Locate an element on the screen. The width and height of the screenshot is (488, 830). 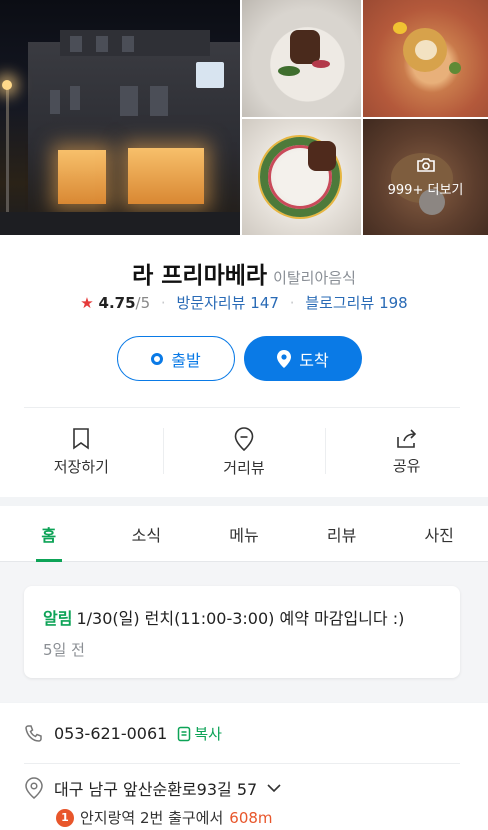
visitor-reviews-count: 147 is located at coordinates (264, 303).